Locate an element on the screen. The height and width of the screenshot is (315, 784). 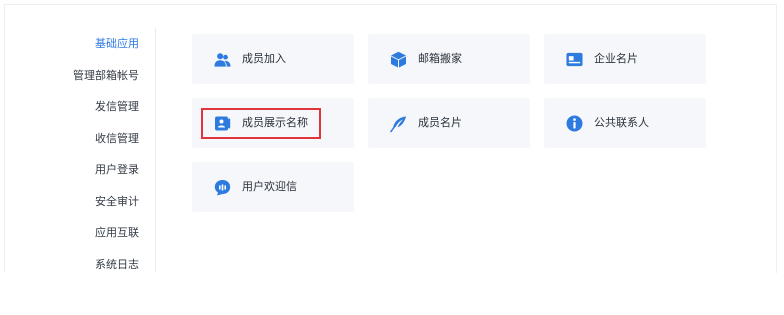
card-company-card: 企业名片 is located at coordinates (625, 59).